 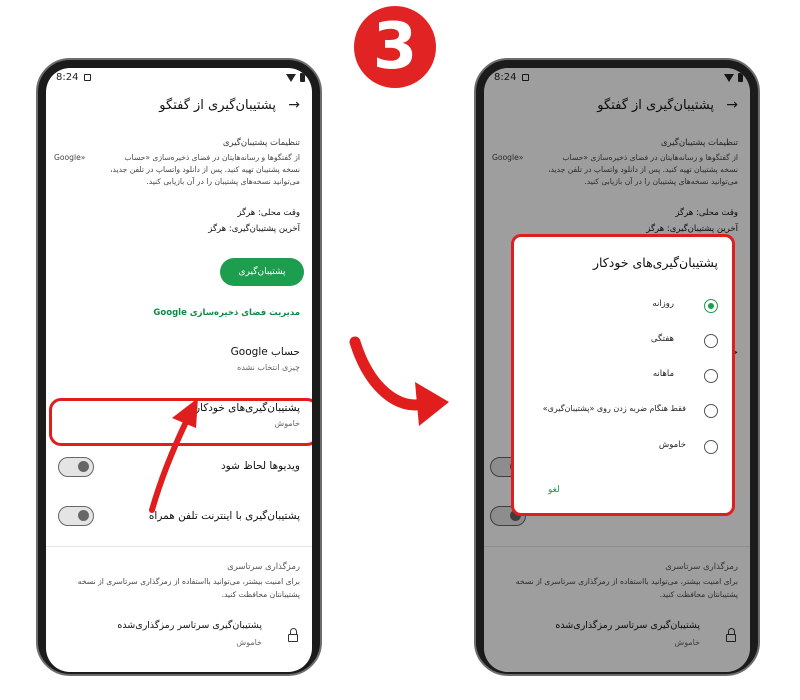 I want to click on option-manual-radio, so click(x=711, y=411).